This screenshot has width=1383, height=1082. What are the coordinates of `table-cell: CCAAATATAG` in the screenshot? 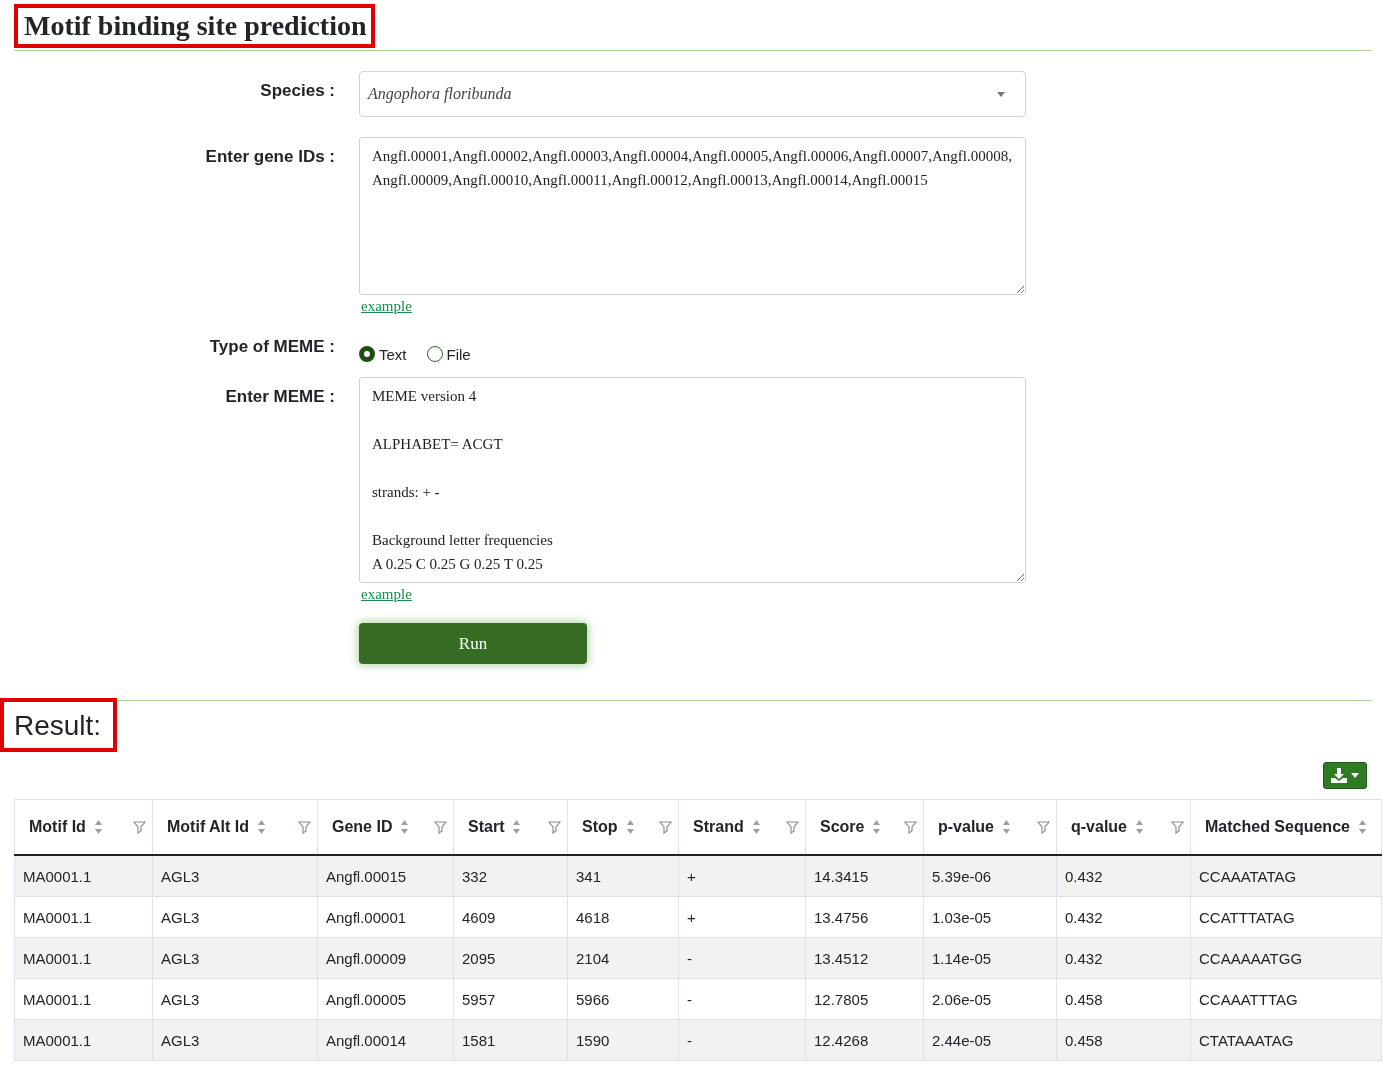 It's located at (1286, 876).